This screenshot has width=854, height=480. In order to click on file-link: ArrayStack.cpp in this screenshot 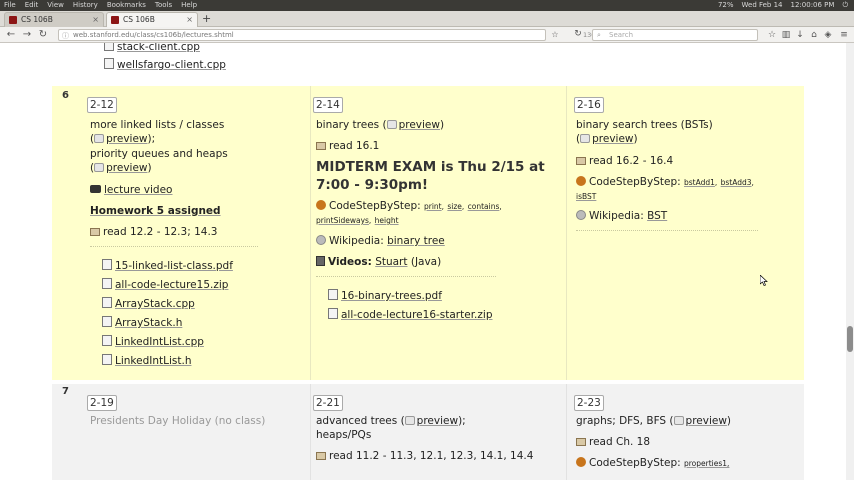, I will do `click(148, 303)`.